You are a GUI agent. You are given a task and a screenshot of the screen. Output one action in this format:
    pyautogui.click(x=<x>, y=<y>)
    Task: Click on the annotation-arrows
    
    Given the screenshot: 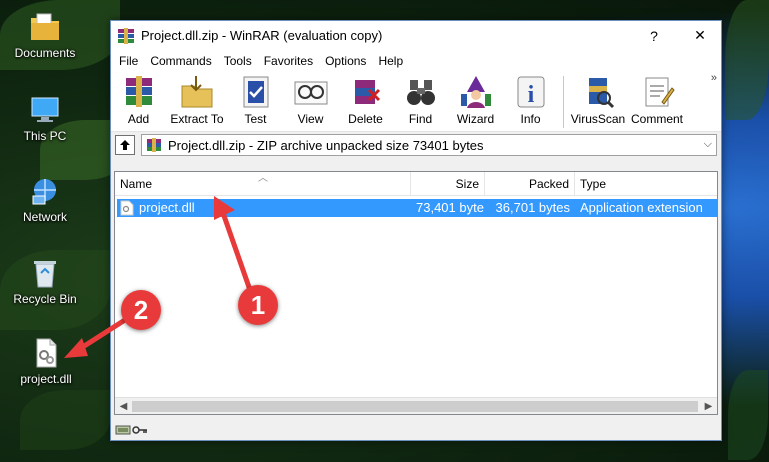 What is the action you would take?
    pyautogui.click(x=158, y=277)
    